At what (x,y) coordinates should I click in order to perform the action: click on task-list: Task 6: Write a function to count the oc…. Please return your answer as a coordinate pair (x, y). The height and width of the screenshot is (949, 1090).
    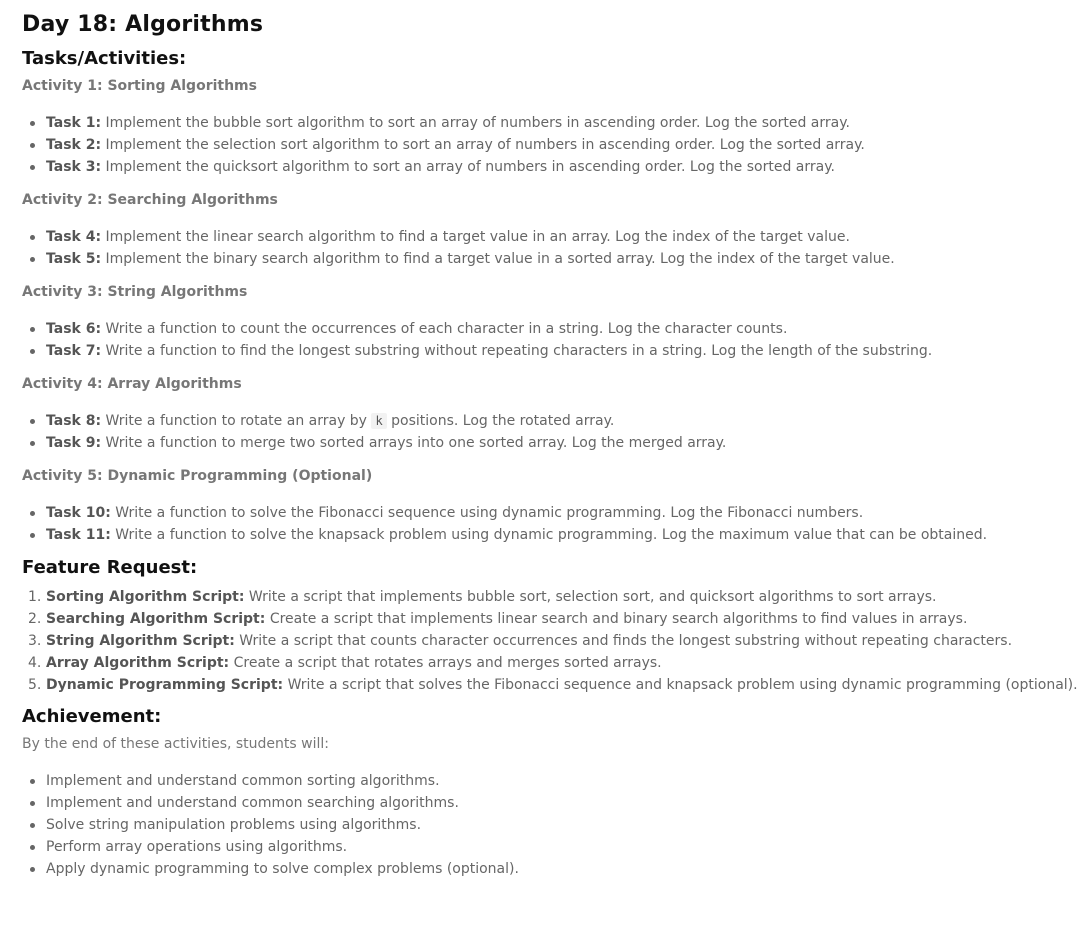
    Looking at the image, I should click on (554, 340).